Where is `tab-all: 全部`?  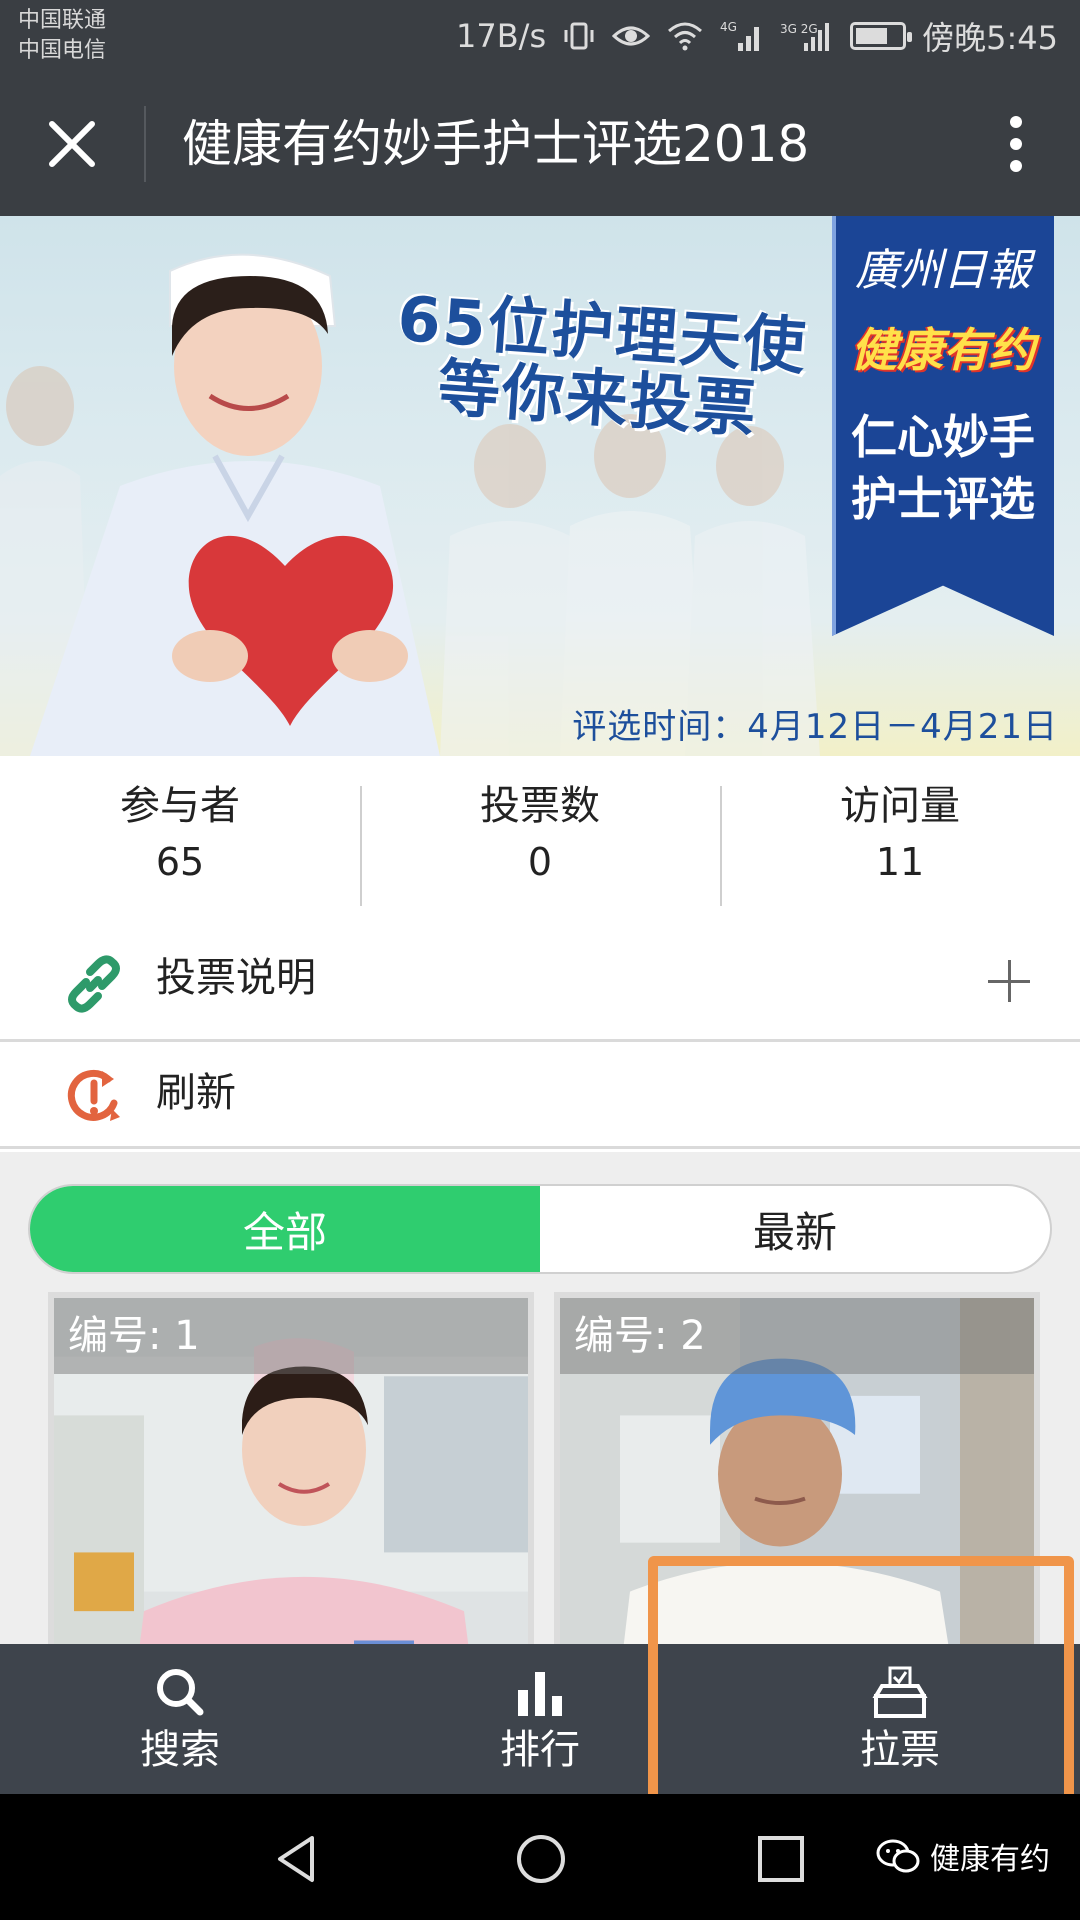
tab-all: 全部 is located at coordinates (285, 1229).